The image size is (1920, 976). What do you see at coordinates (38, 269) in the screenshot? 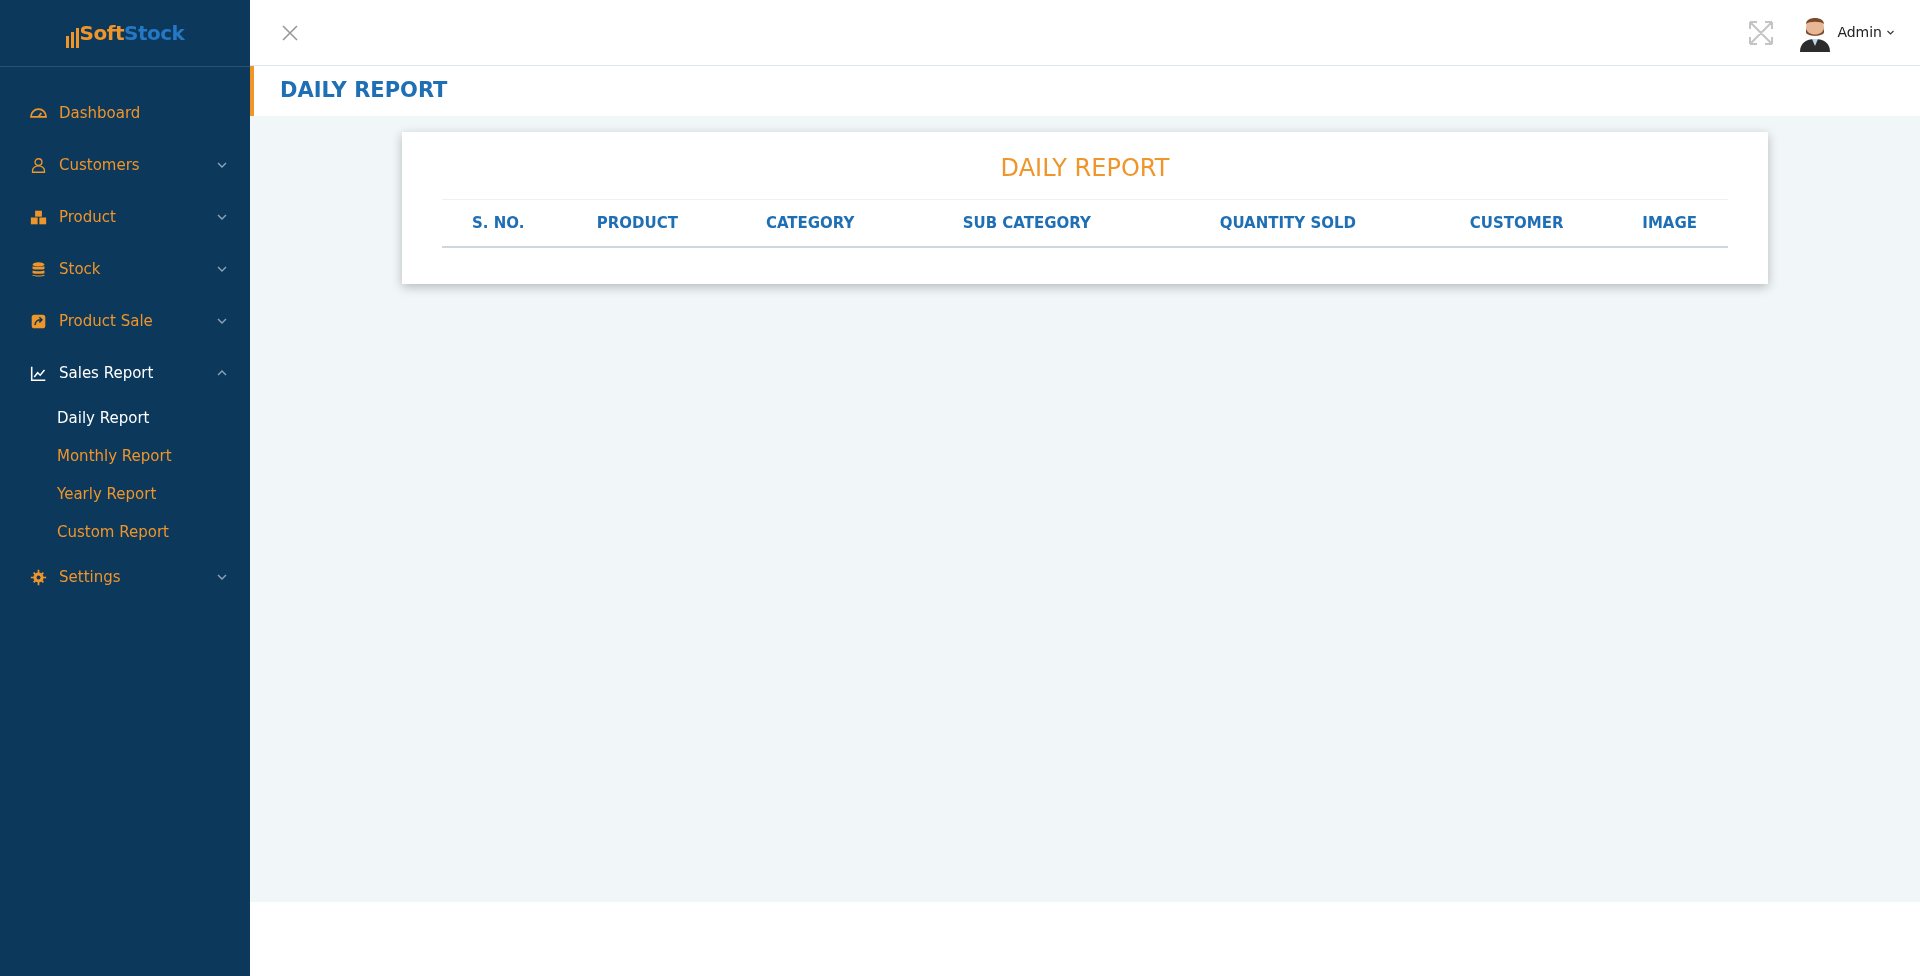
I see `database-icon` at bounding box center [38, 269].